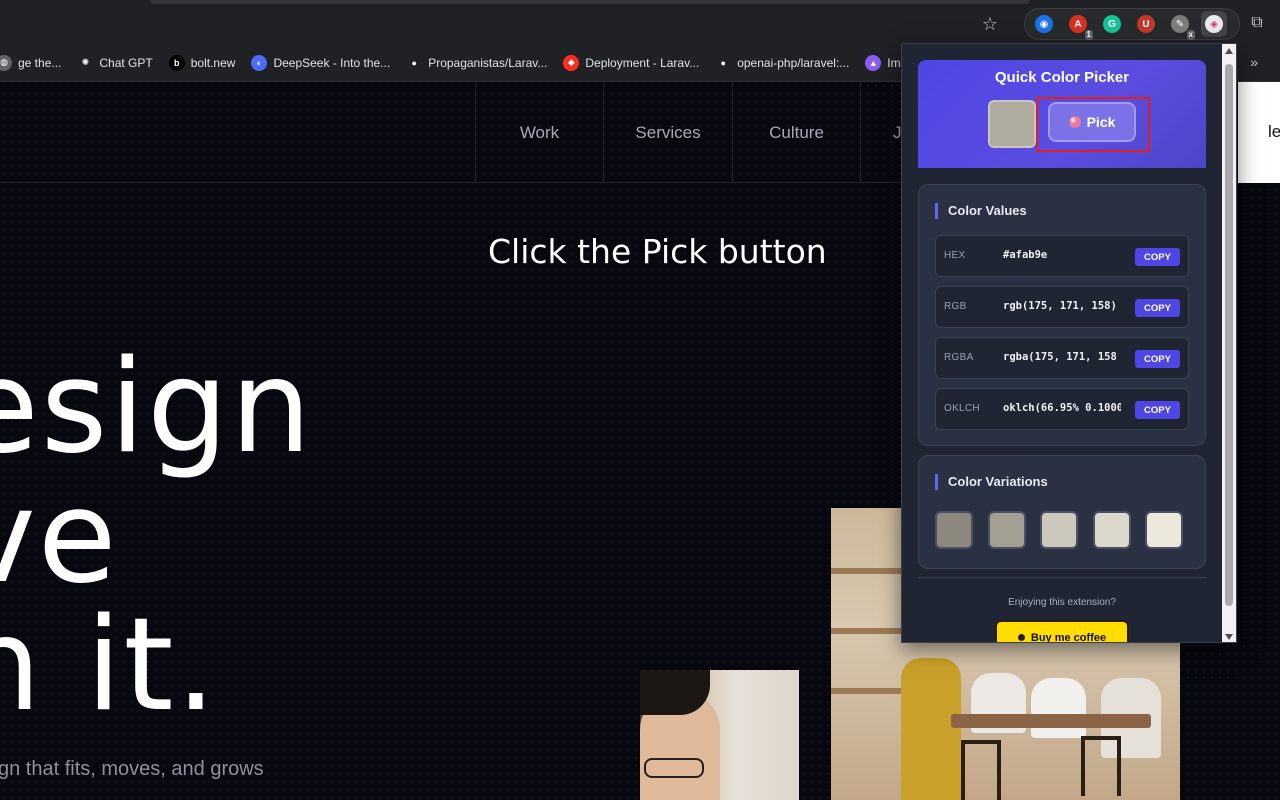  I want to click on person-standing, so click(931, 729).